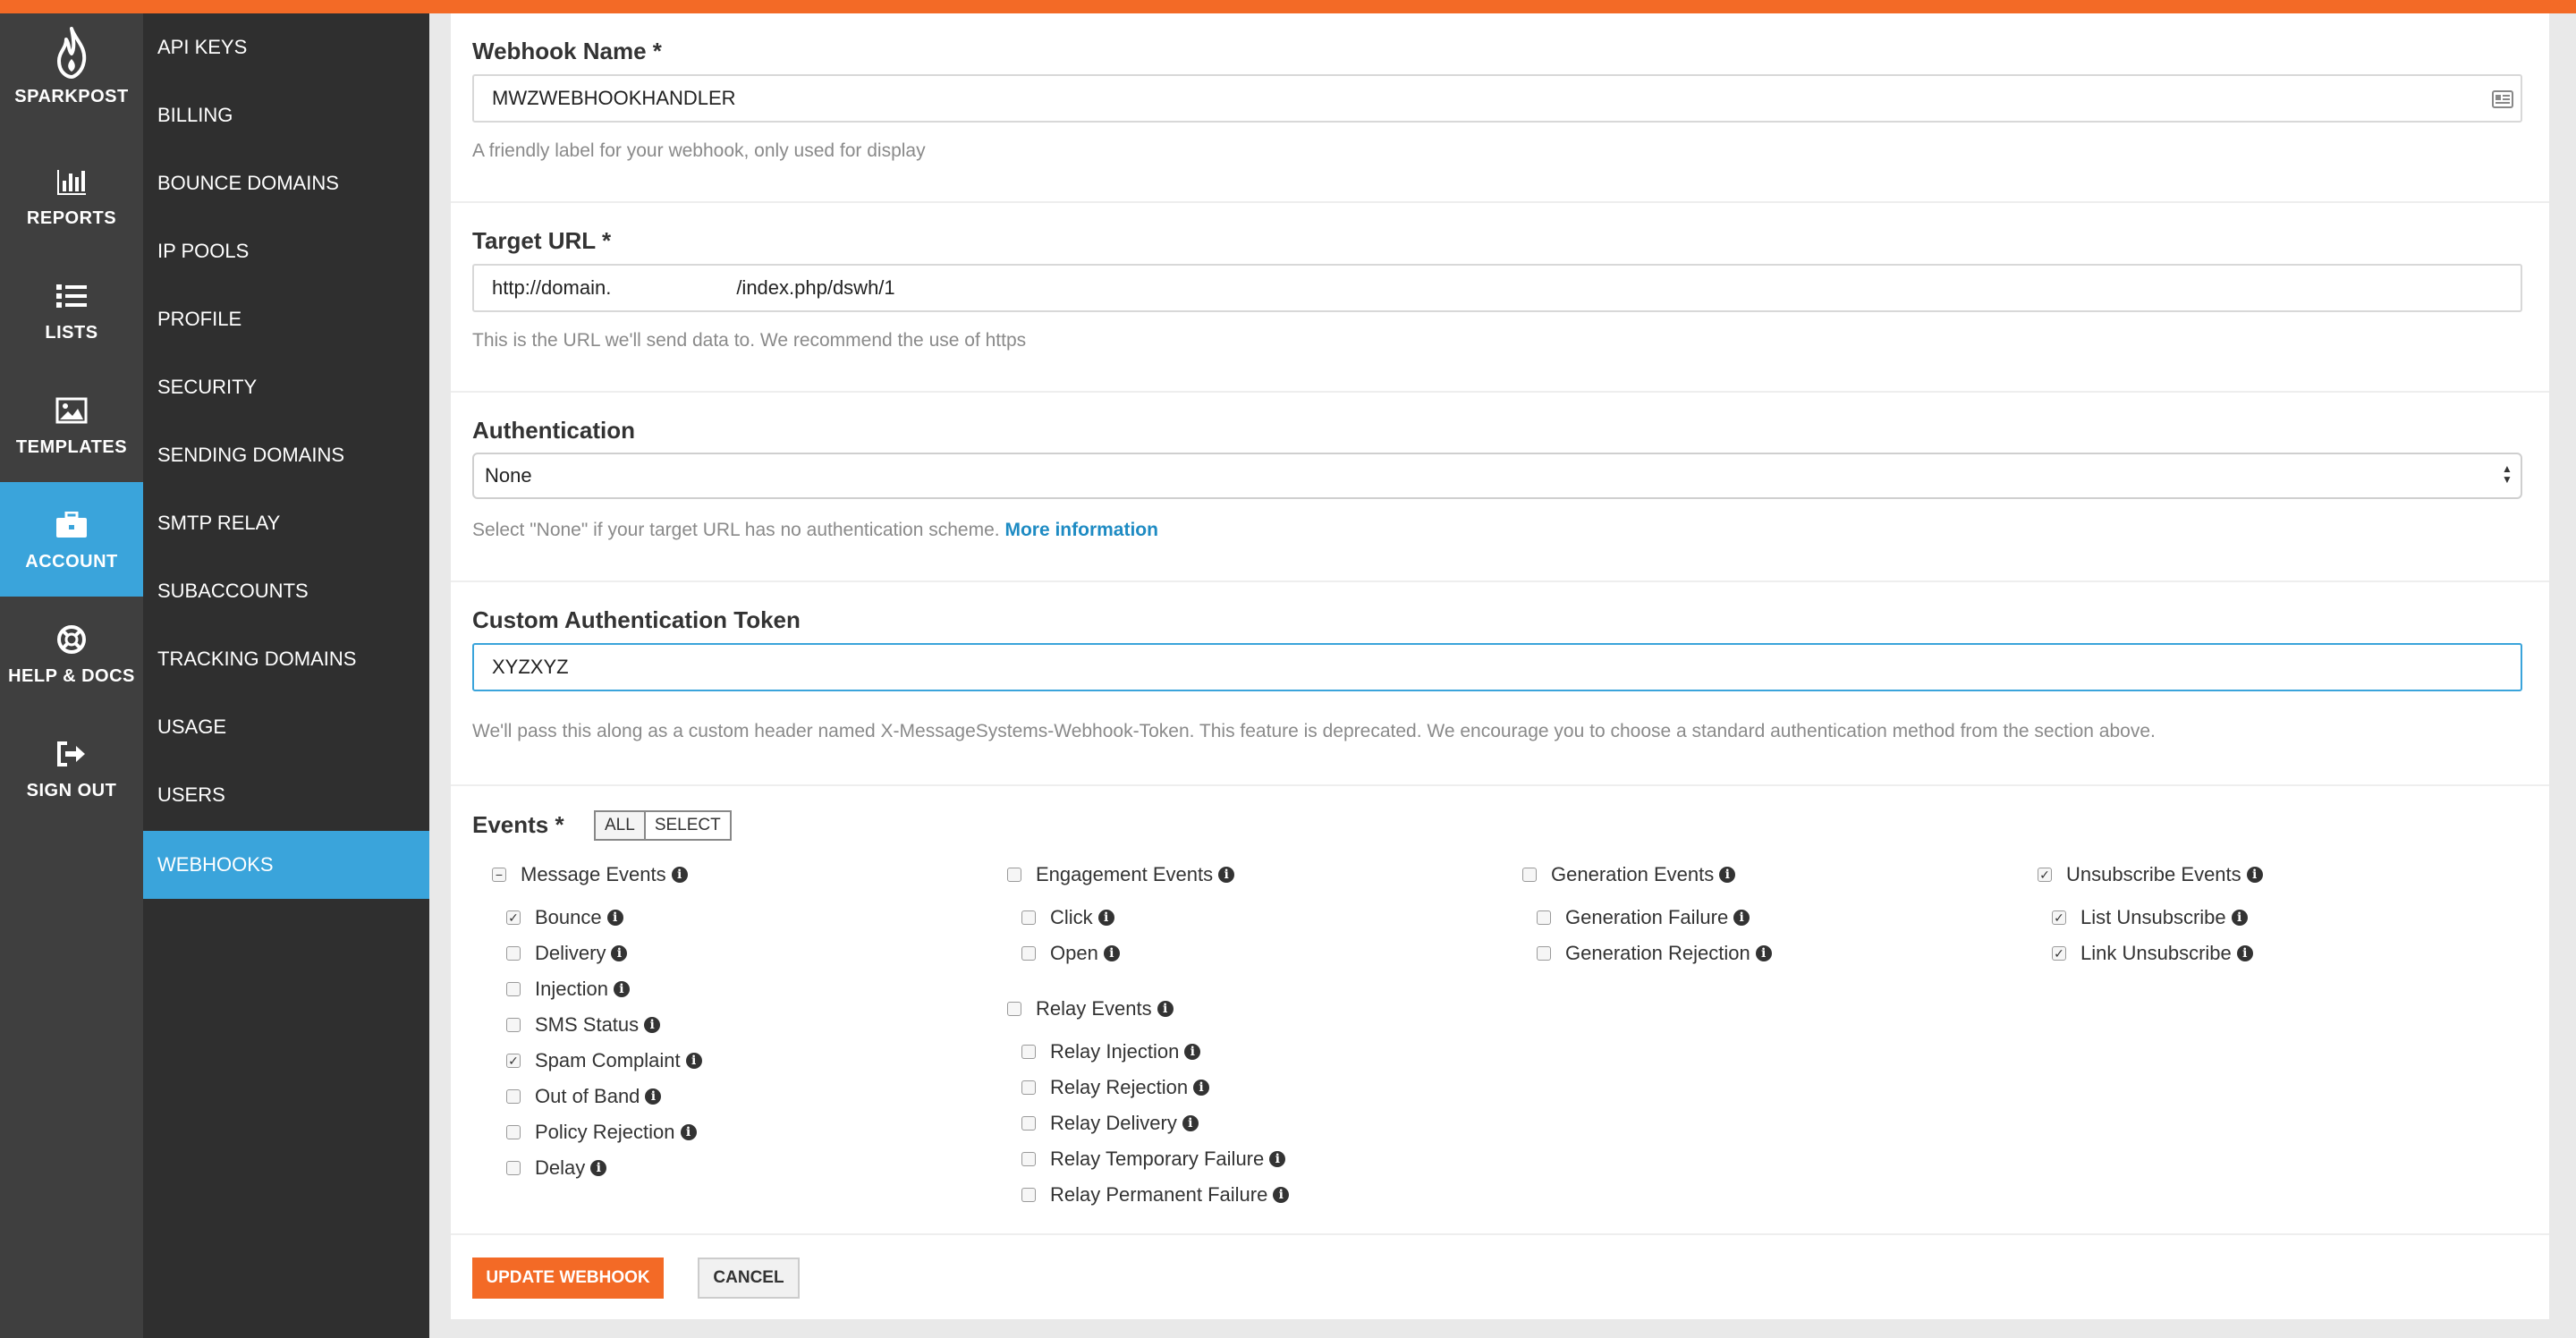 Image resolution: width=2576 pixels, height=1338 pixels. Describe the element at coordinates (1497, 98) in the screenshot. I see `webhook-name-input` at that location.